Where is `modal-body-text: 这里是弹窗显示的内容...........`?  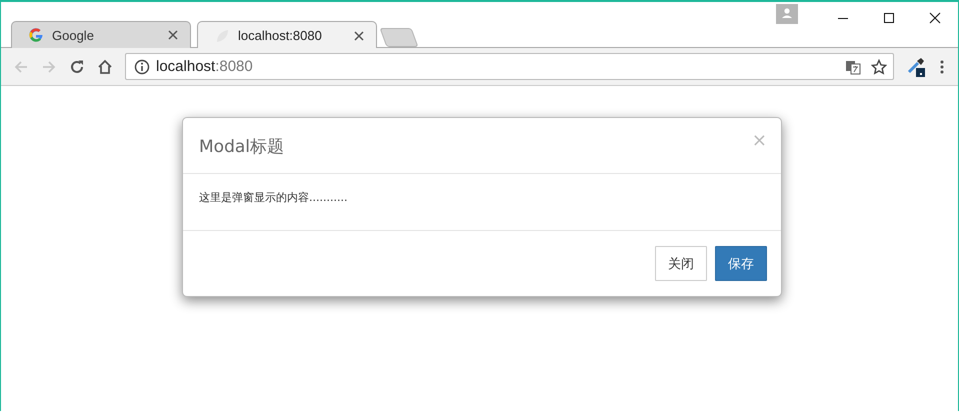
modal-body-text: 这里是弹窗显示的内容........... is located at coordinates (273, 197).